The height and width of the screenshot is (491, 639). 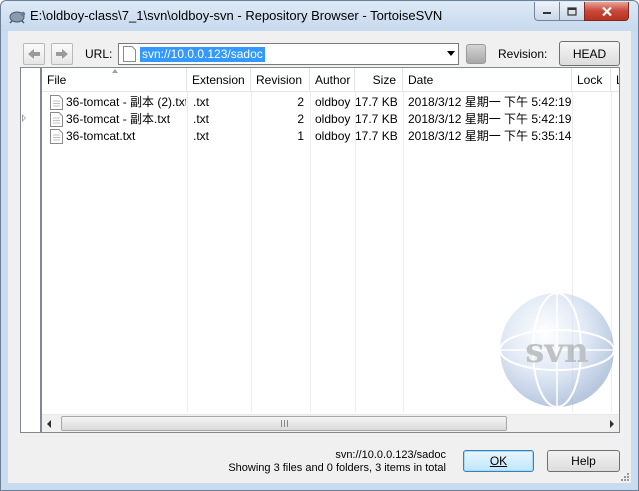 I want to click on status-url: svn://10.0.0.123/sadoc, so click(x=390, y=455).